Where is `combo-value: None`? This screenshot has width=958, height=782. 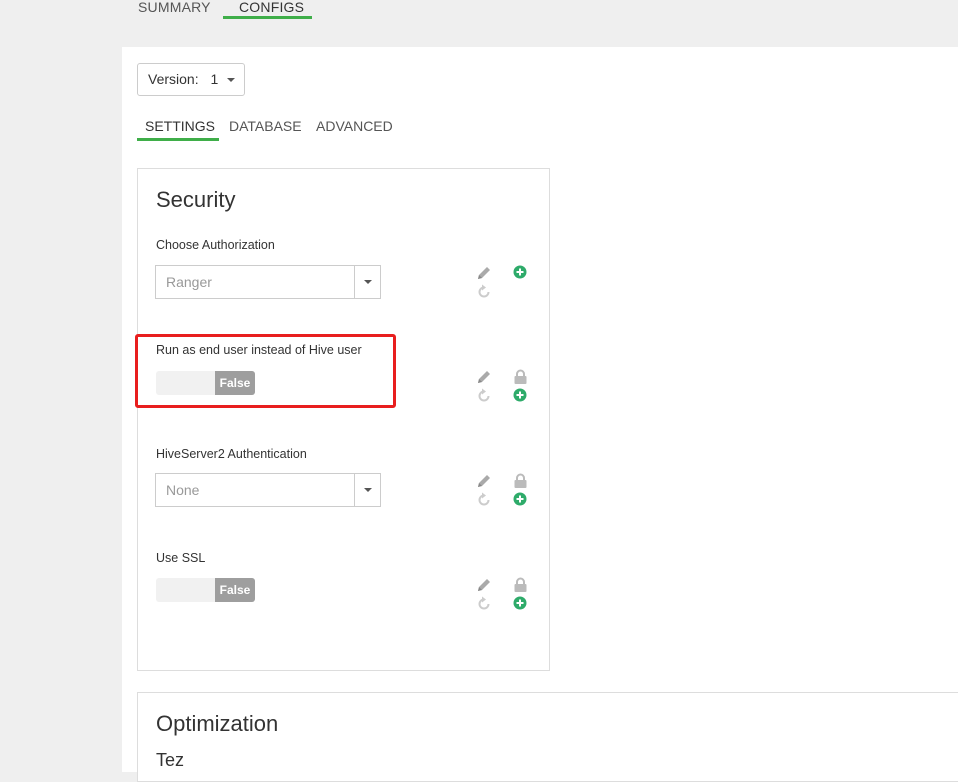 combo-value: None is located at coordinates (183, 490).